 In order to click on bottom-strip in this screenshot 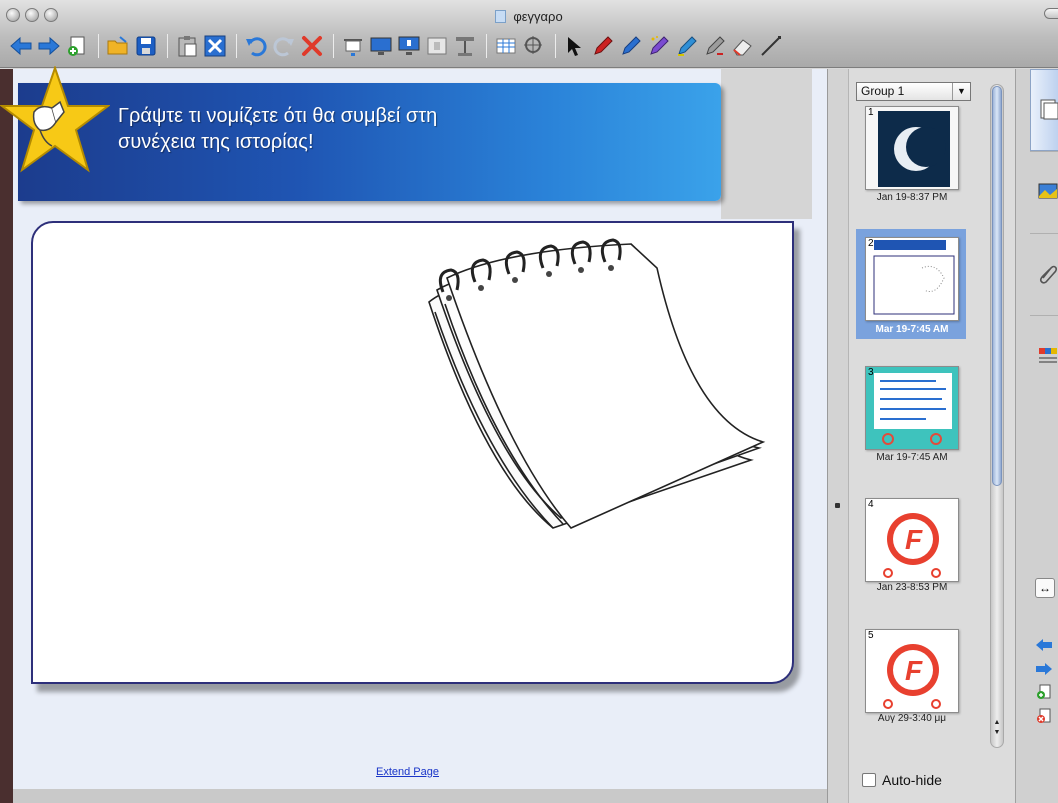, I will do `click(420, 796)`.